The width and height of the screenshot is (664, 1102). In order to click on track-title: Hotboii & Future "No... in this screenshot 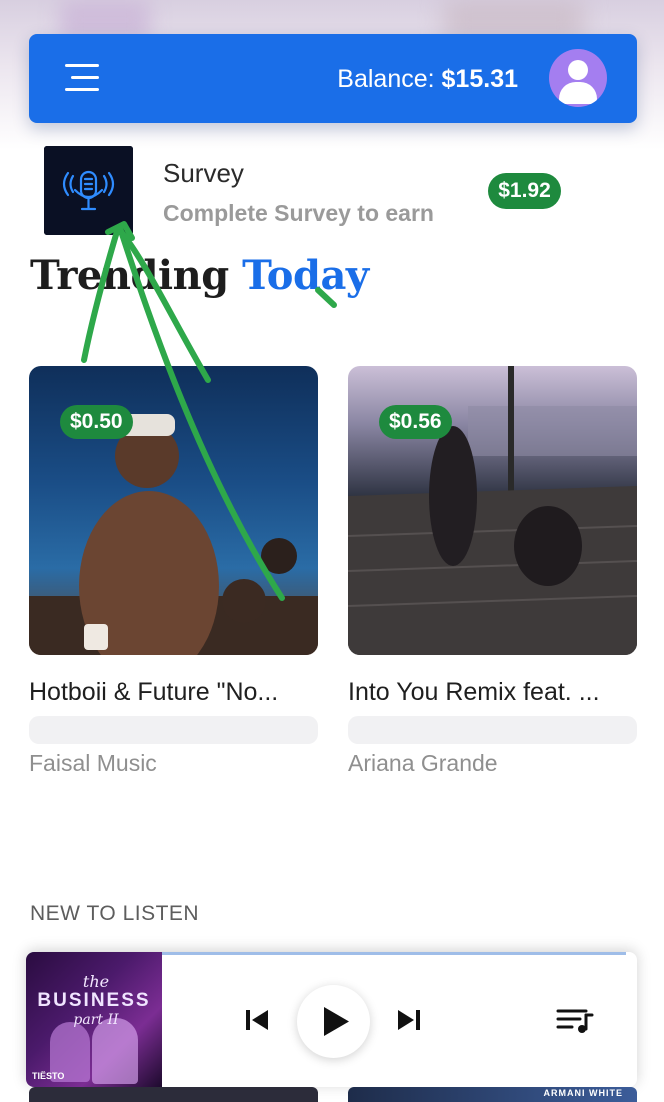, I will do `click(173, 692)`.